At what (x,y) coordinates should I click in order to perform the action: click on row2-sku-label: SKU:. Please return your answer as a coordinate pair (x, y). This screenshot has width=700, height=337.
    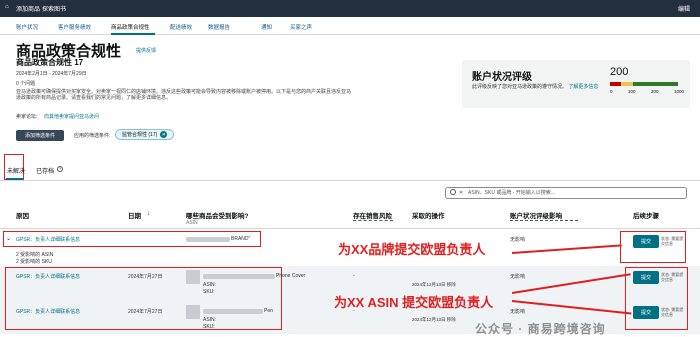
    Looking at the image, I should click on (209, 292).